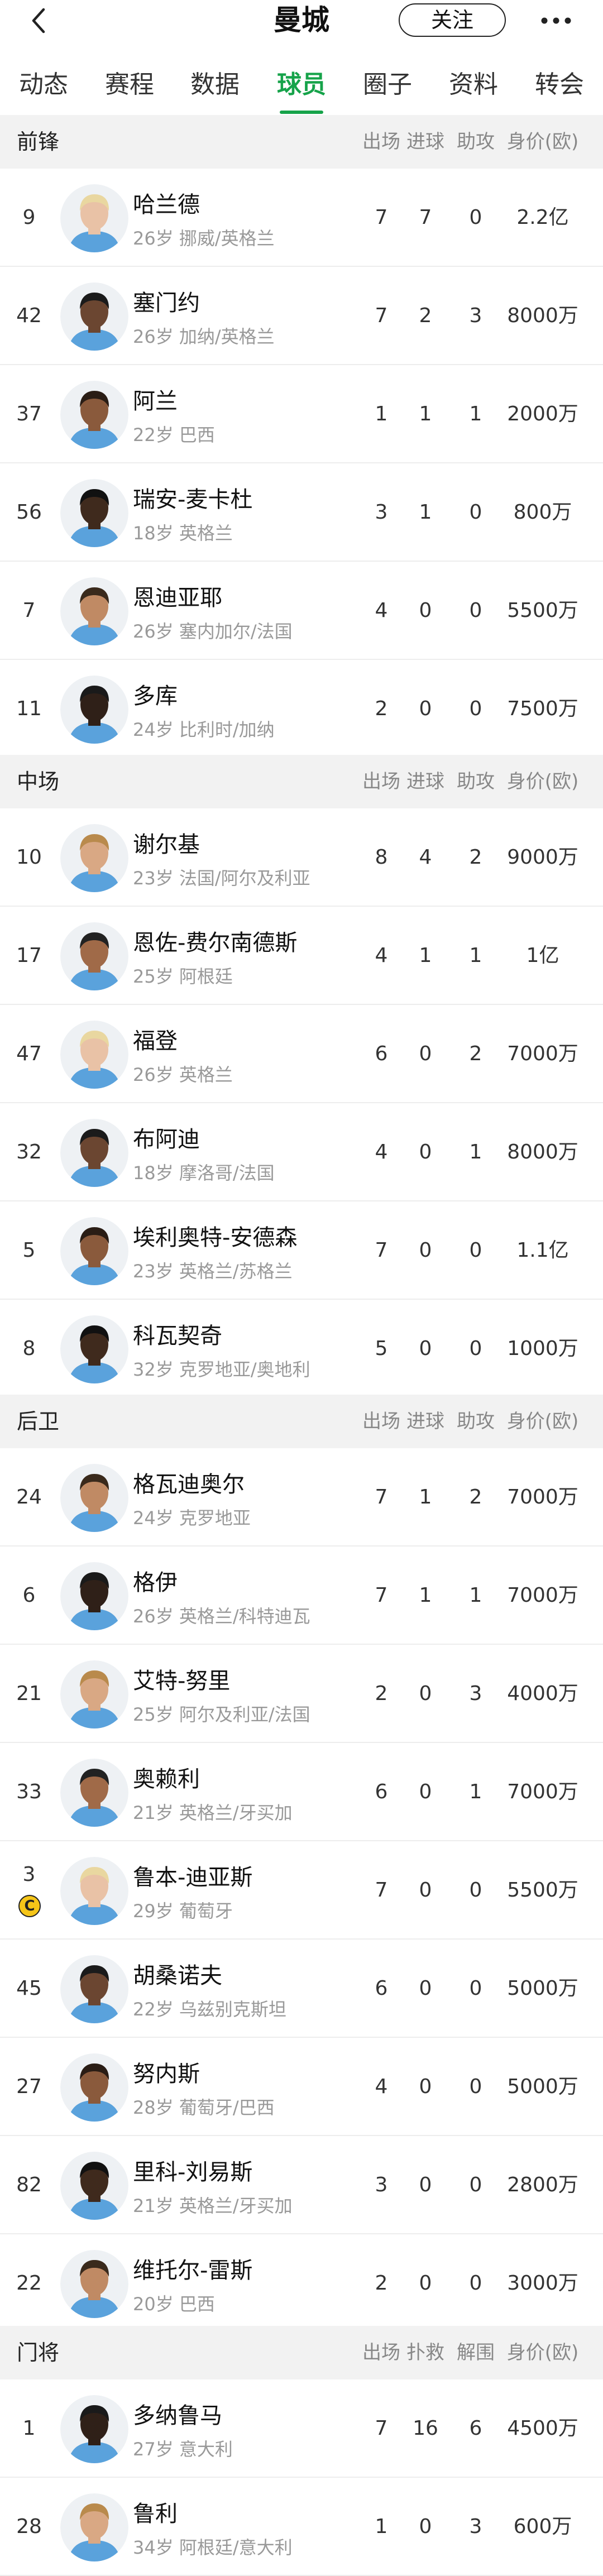 This screenshot has width=603, height=2576. Describe the element at coordinates (388, 84) in the screenshot. I see `tab-4: 圈子` at that location.